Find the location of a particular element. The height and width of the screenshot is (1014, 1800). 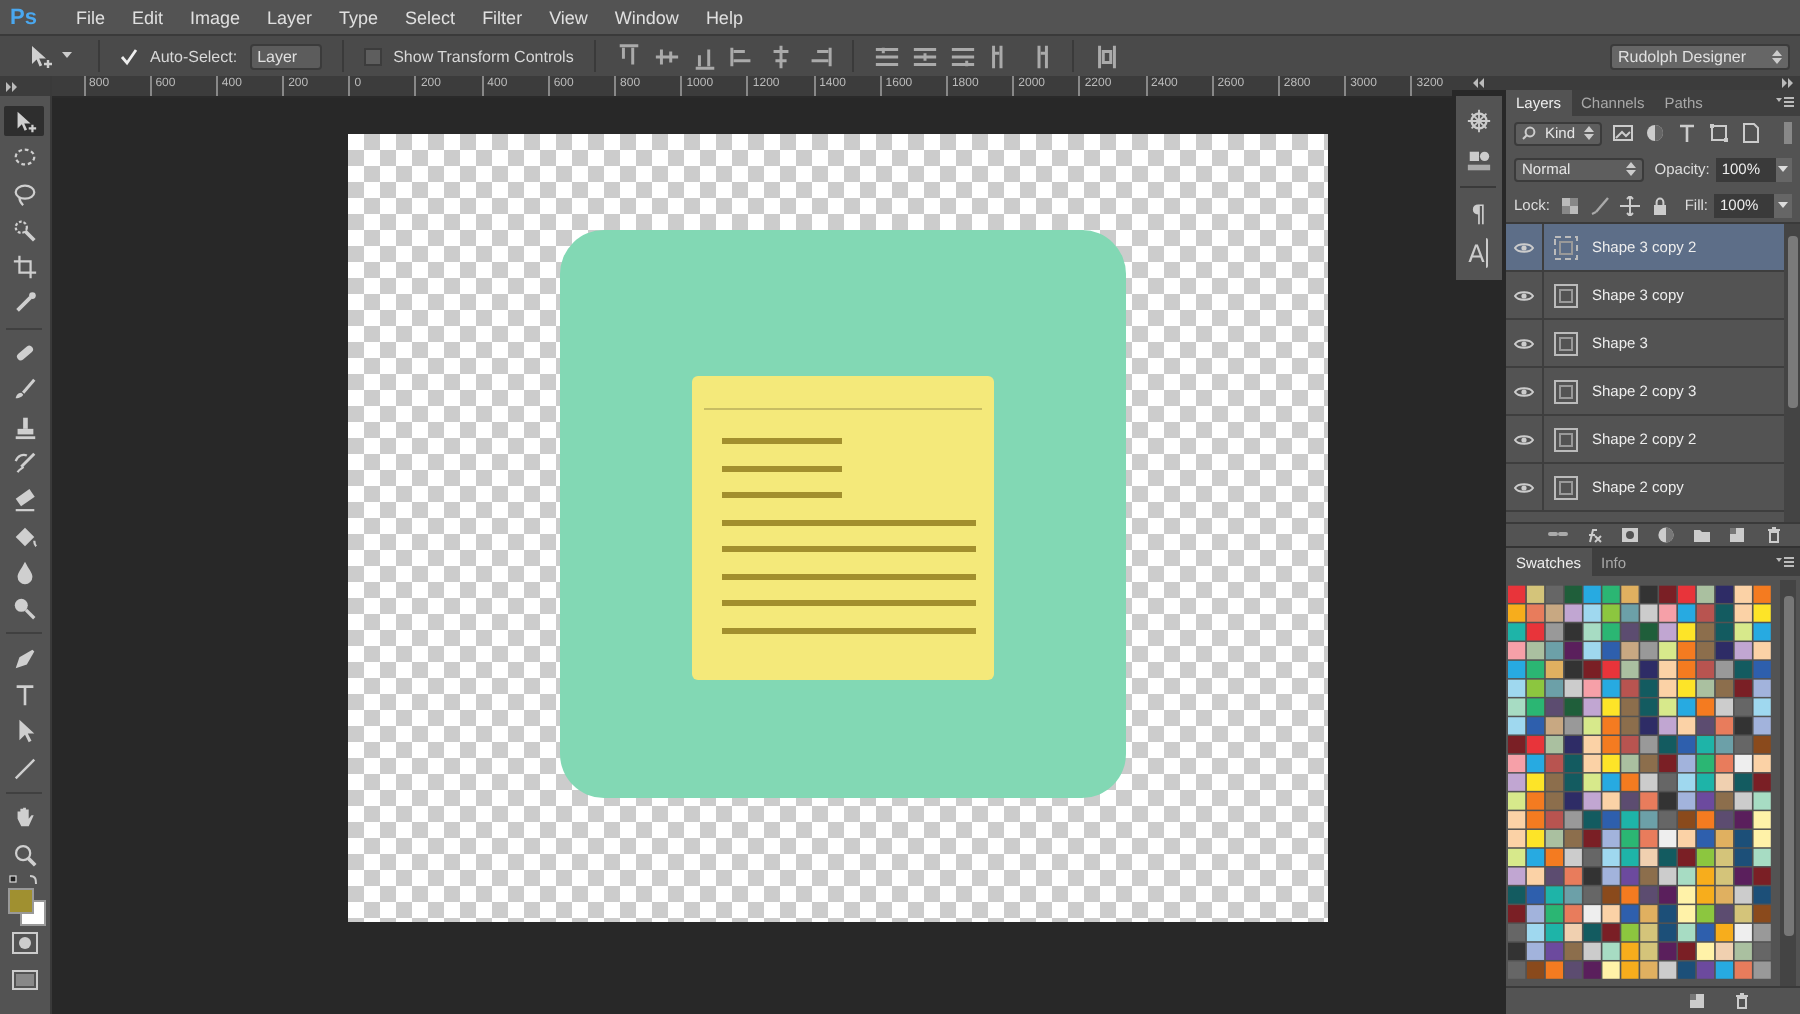

foreground-color-swatch is located at coordinates (21, 900).